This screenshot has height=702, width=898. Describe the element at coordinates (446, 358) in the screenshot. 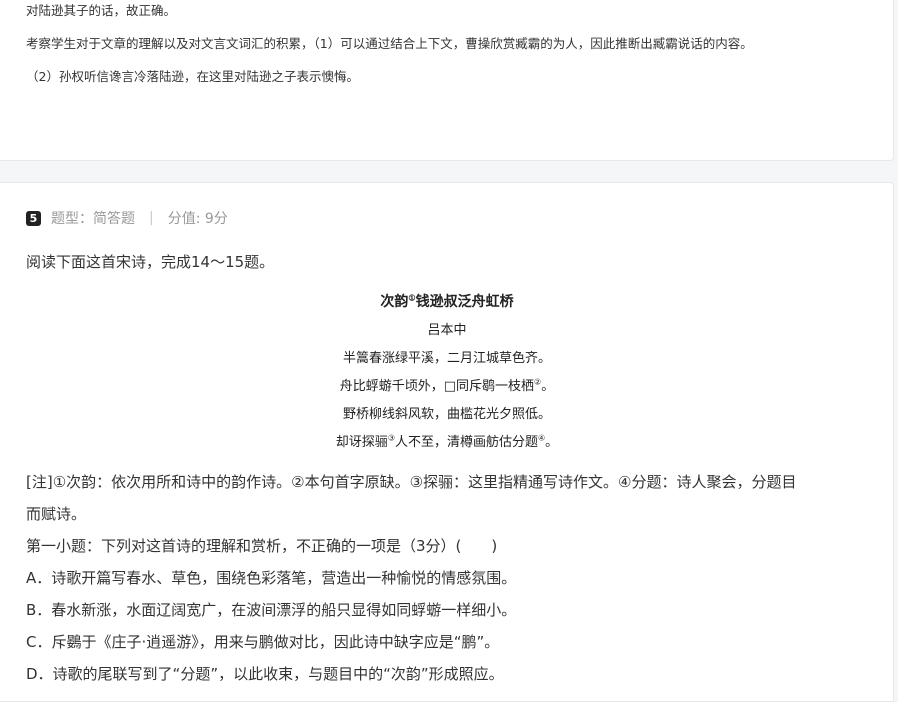

I see `poem-line-1: 半篙春涨绿平溪，二月江城草色齐。` at that location.